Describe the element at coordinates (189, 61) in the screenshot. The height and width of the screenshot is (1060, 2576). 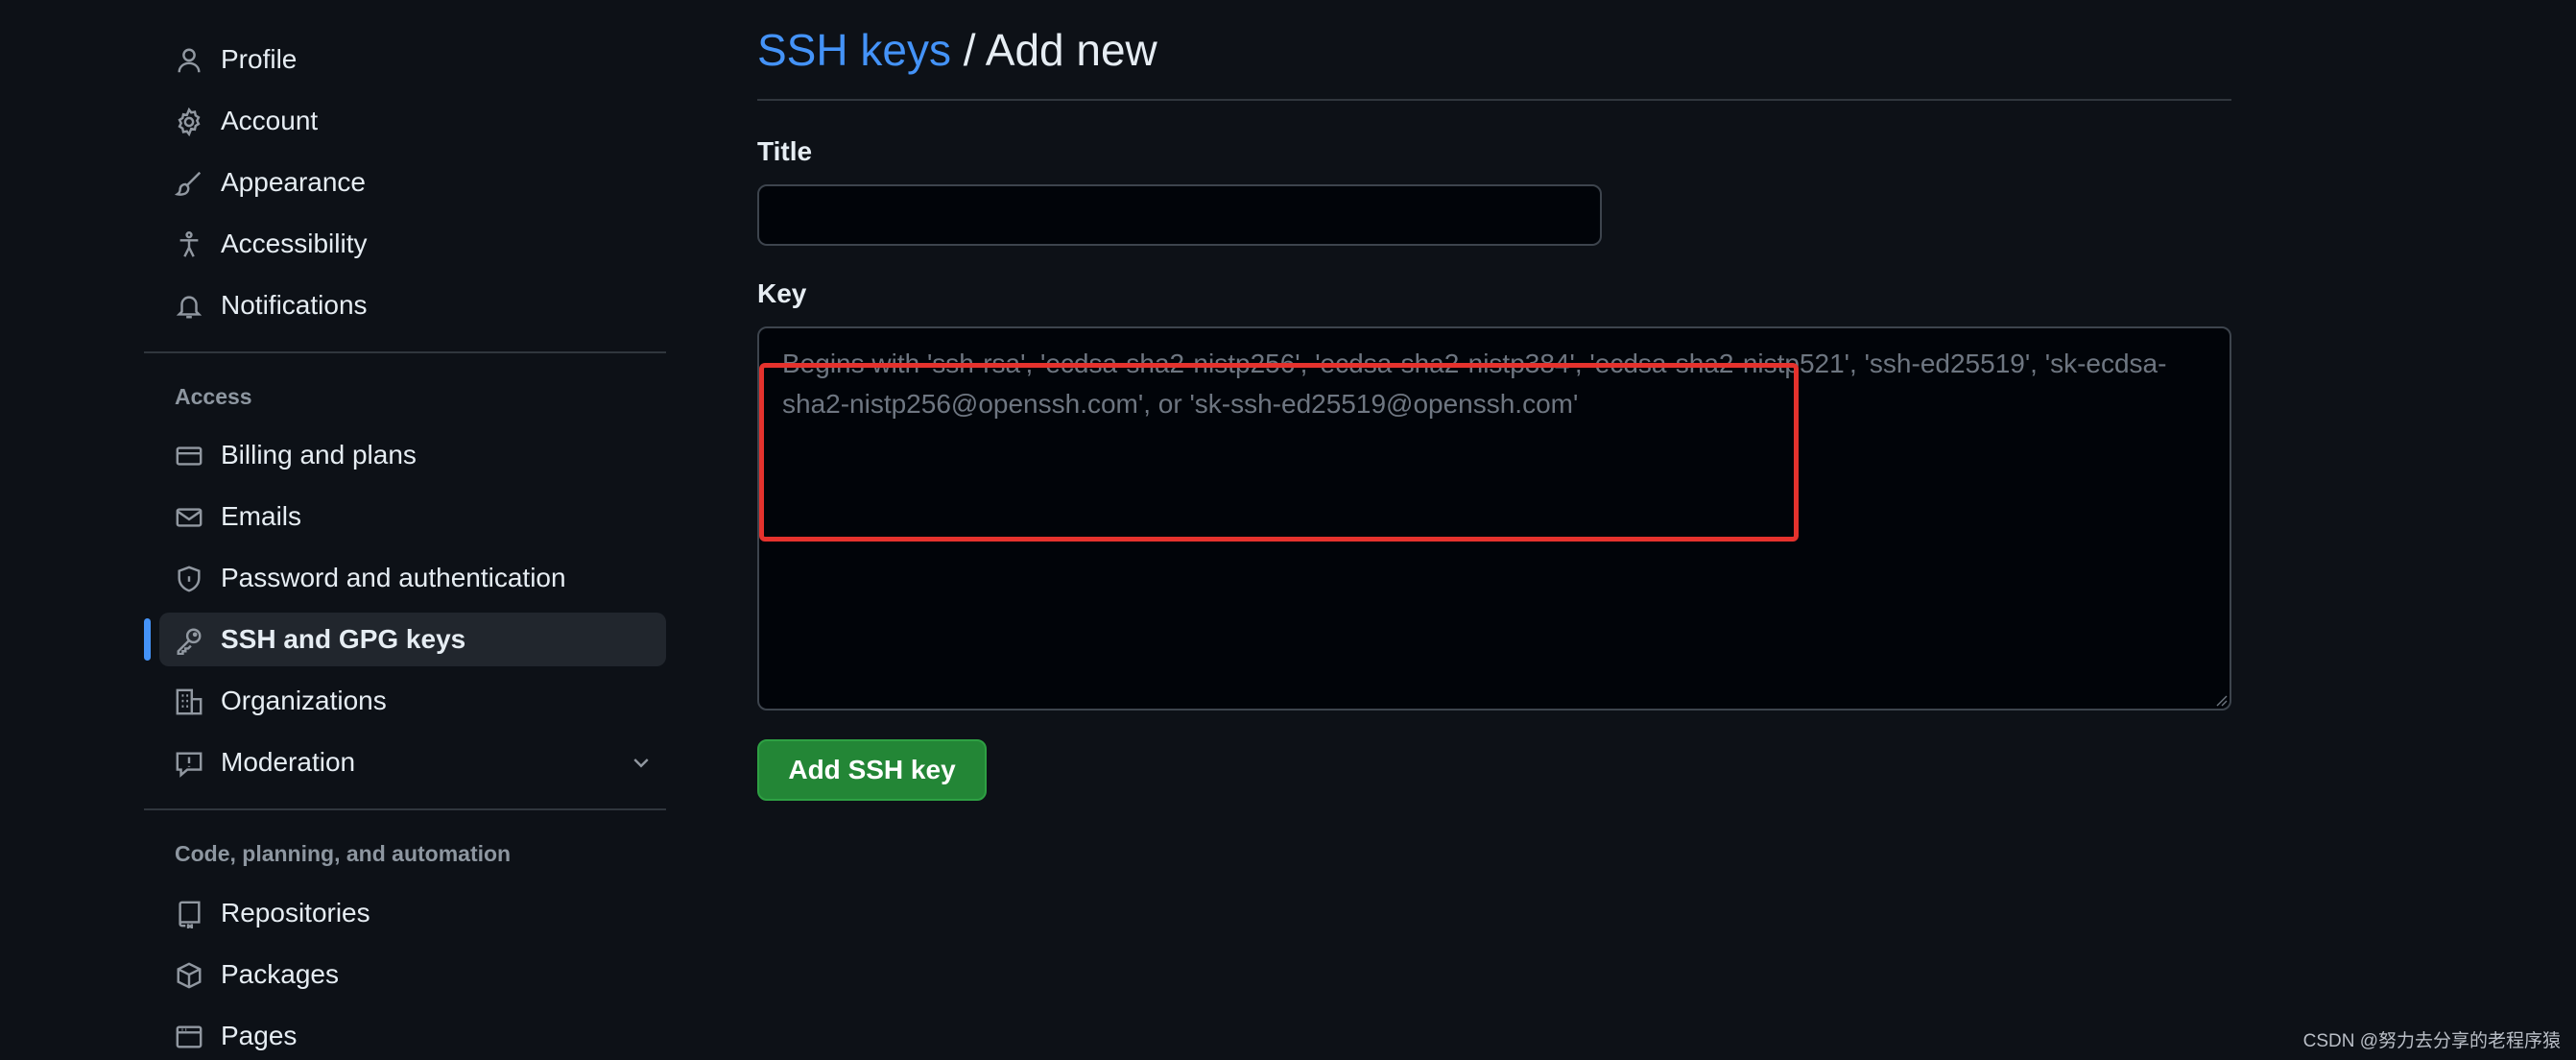
I see `person-icon` at that location.